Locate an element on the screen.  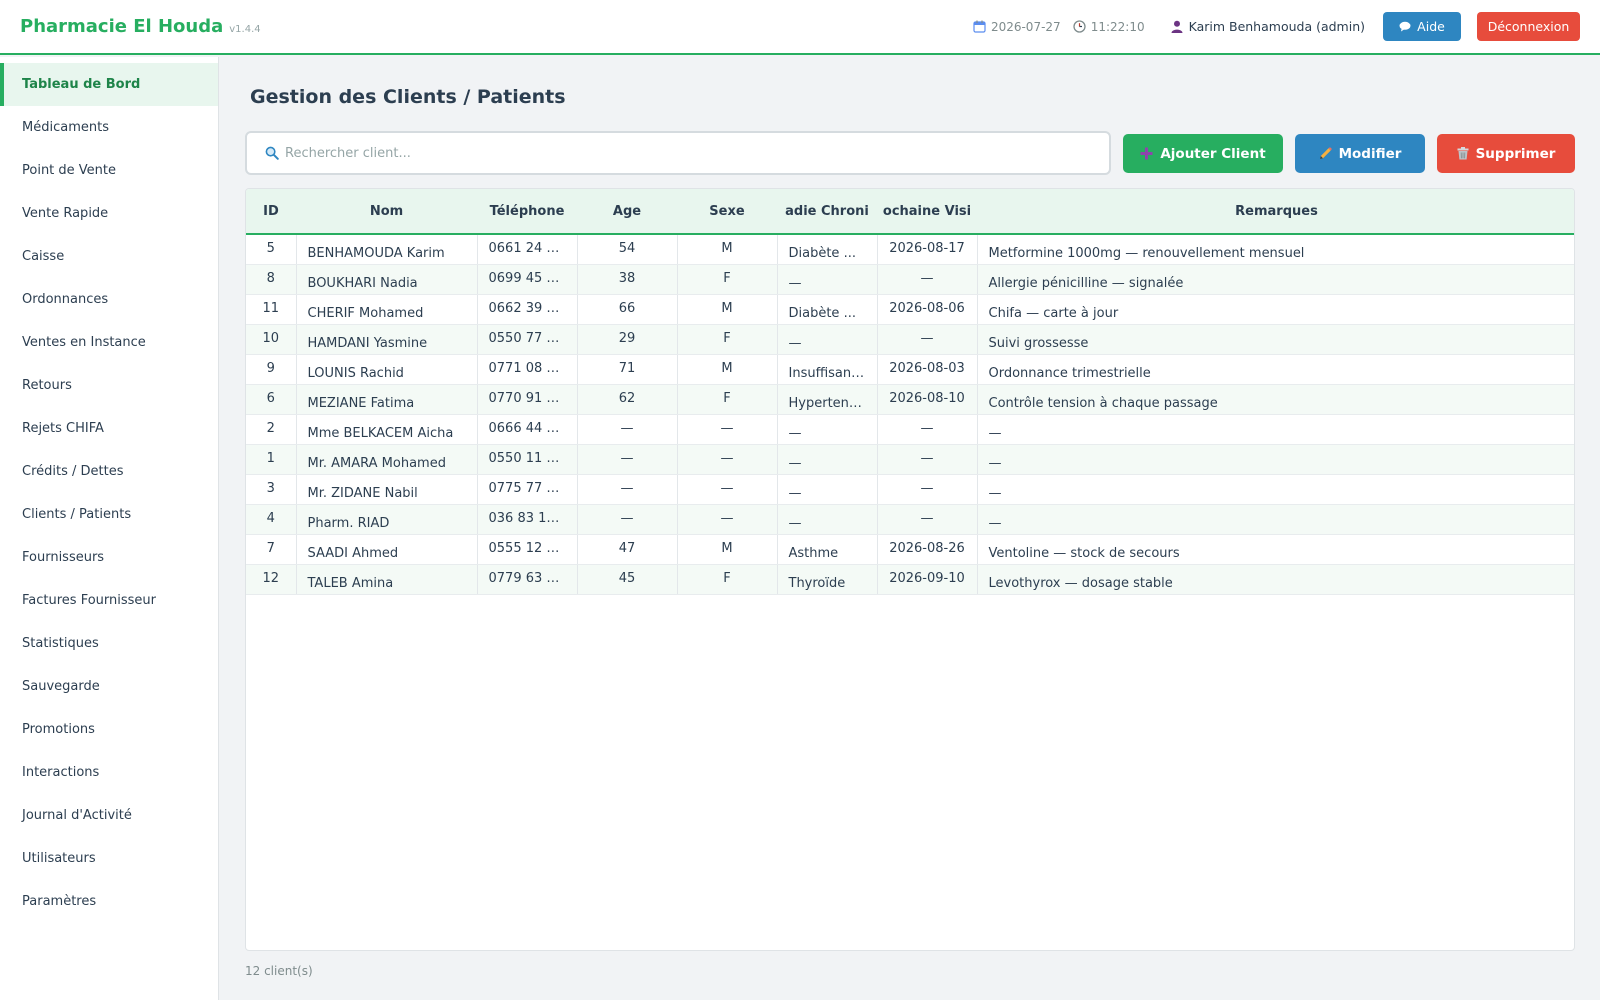
current-date: 2026-07-27 is located at coordinates (1025, 26).